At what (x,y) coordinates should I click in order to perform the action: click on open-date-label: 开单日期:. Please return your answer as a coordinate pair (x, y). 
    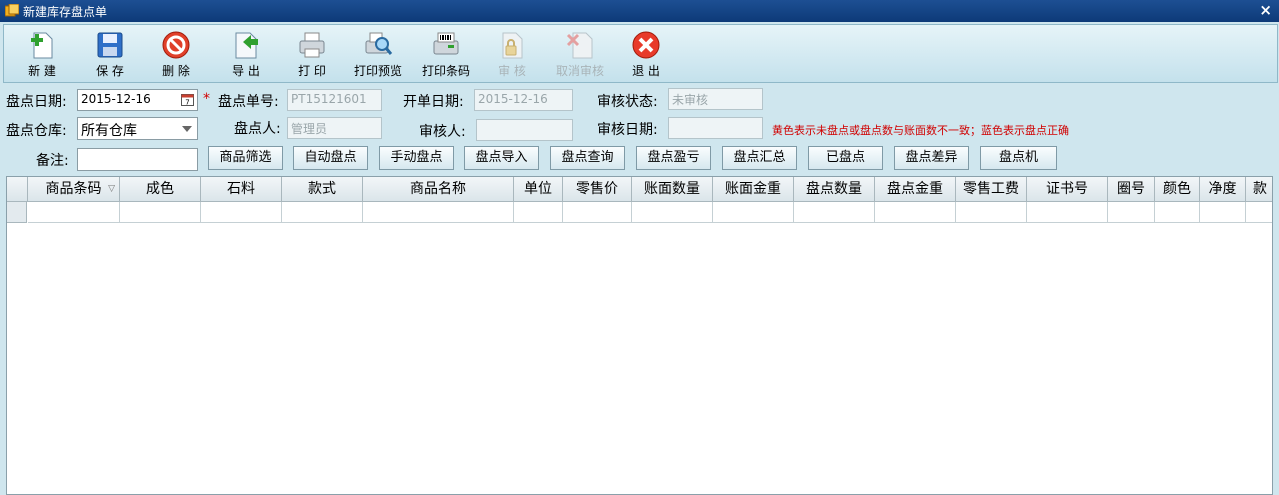
    Looking at the image, I should click on (433, 102).